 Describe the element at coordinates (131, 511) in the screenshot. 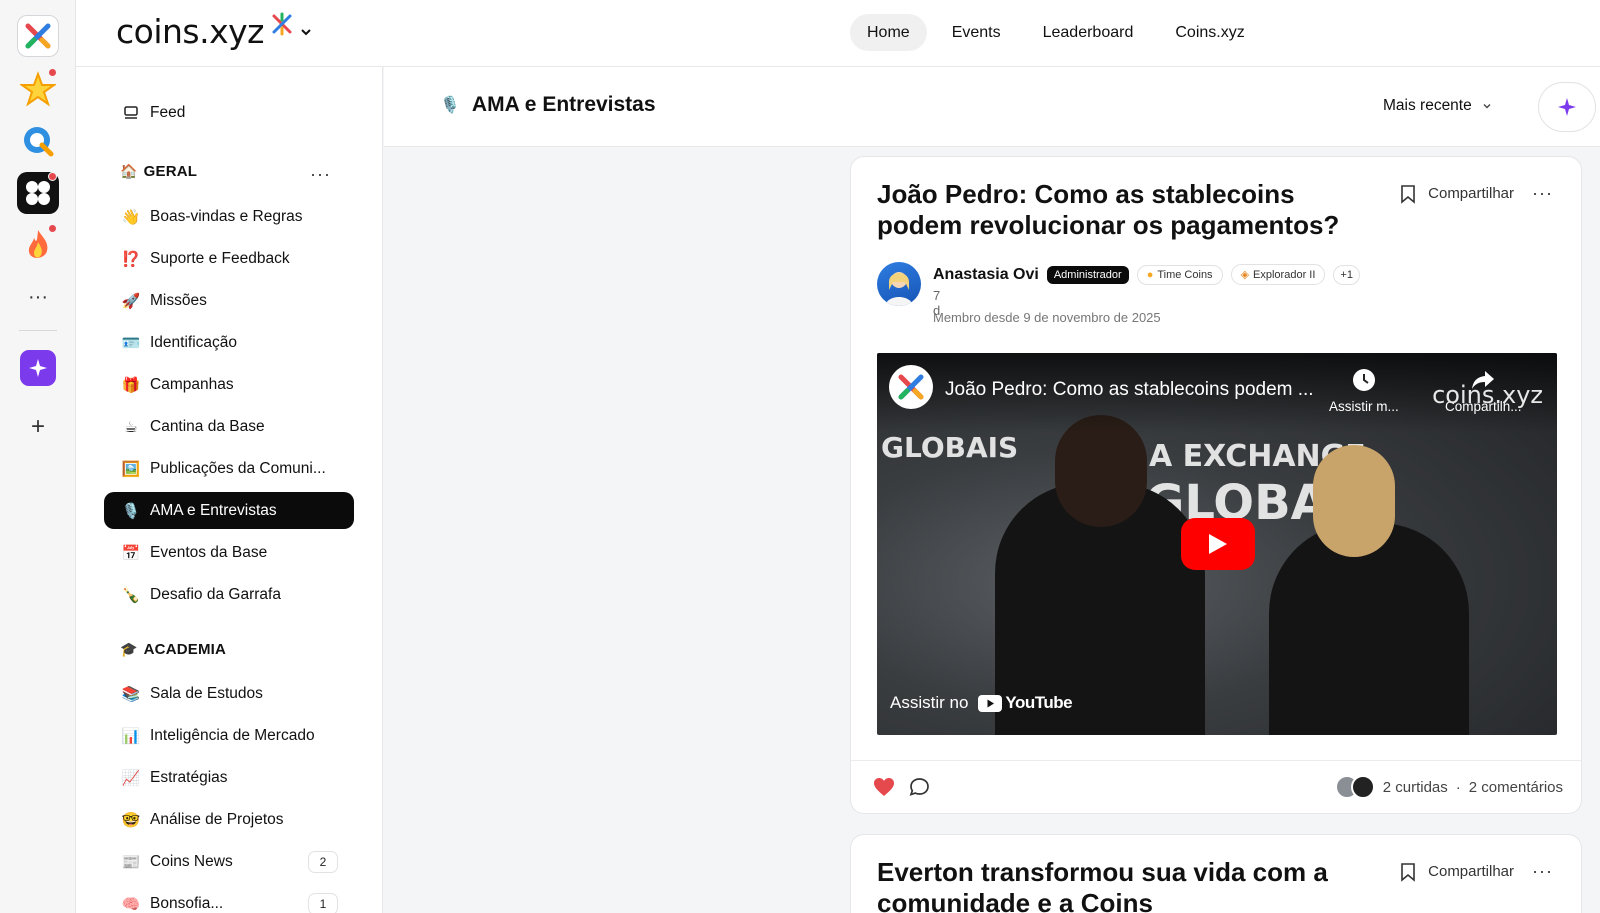

I see `microphone-icon: 🎙️` at that location.